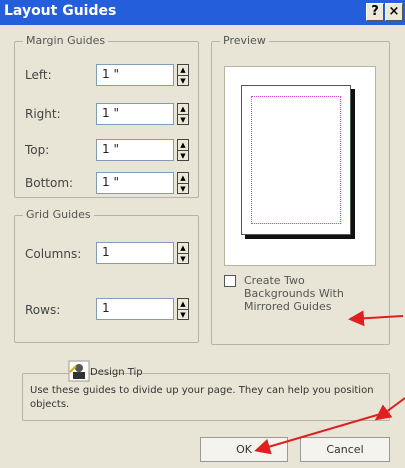 This screenshot has width=405, height=468. What do you see at coordinates (43, 310) in the screenshot?
I see `rows-label: Rows:` at bounding box center [43, 310].